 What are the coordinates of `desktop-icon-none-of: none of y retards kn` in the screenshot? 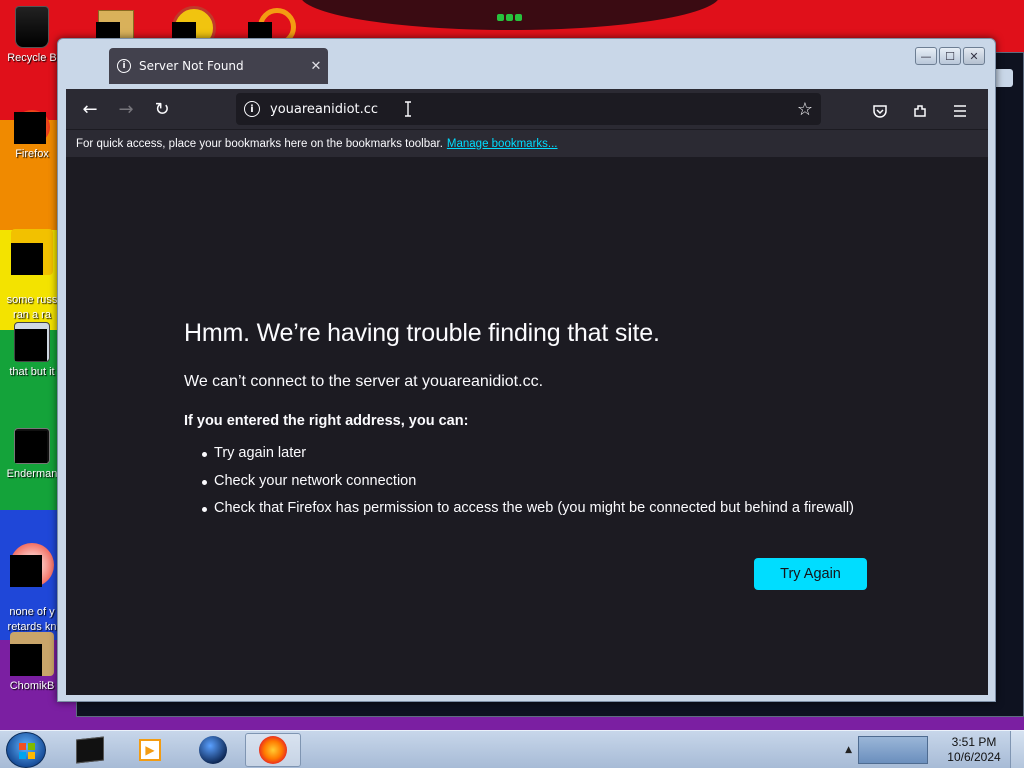 It's located at (32, 581).